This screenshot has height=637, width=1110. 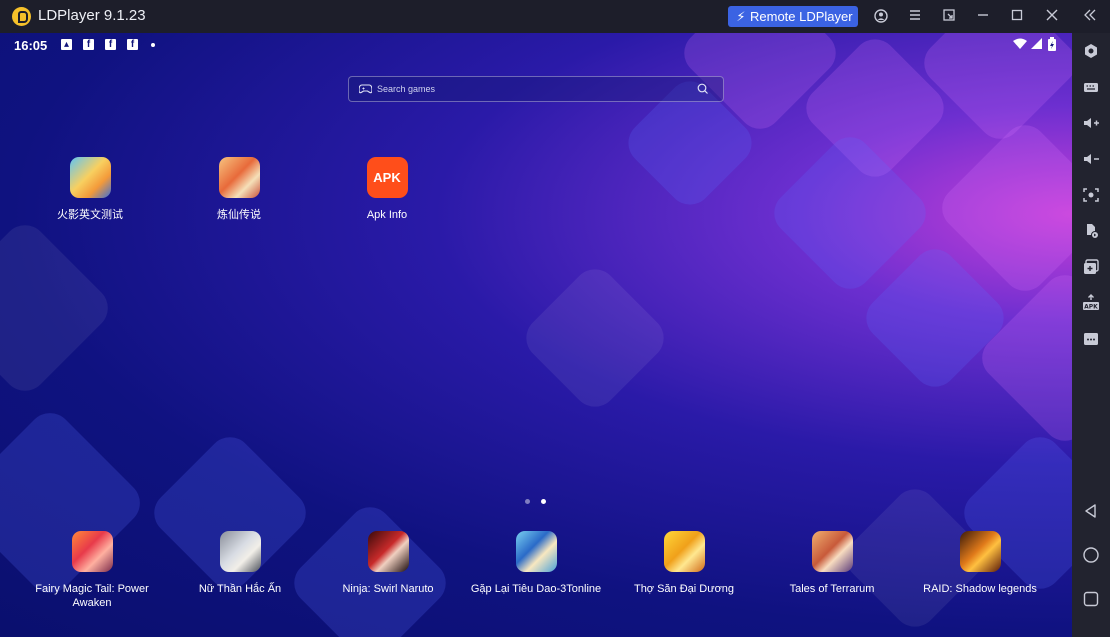 What do you see at coordinates (90, 215) in the screenshot?
I see `home-app-label: 火影英文测试` at bounding box center [90, 215].